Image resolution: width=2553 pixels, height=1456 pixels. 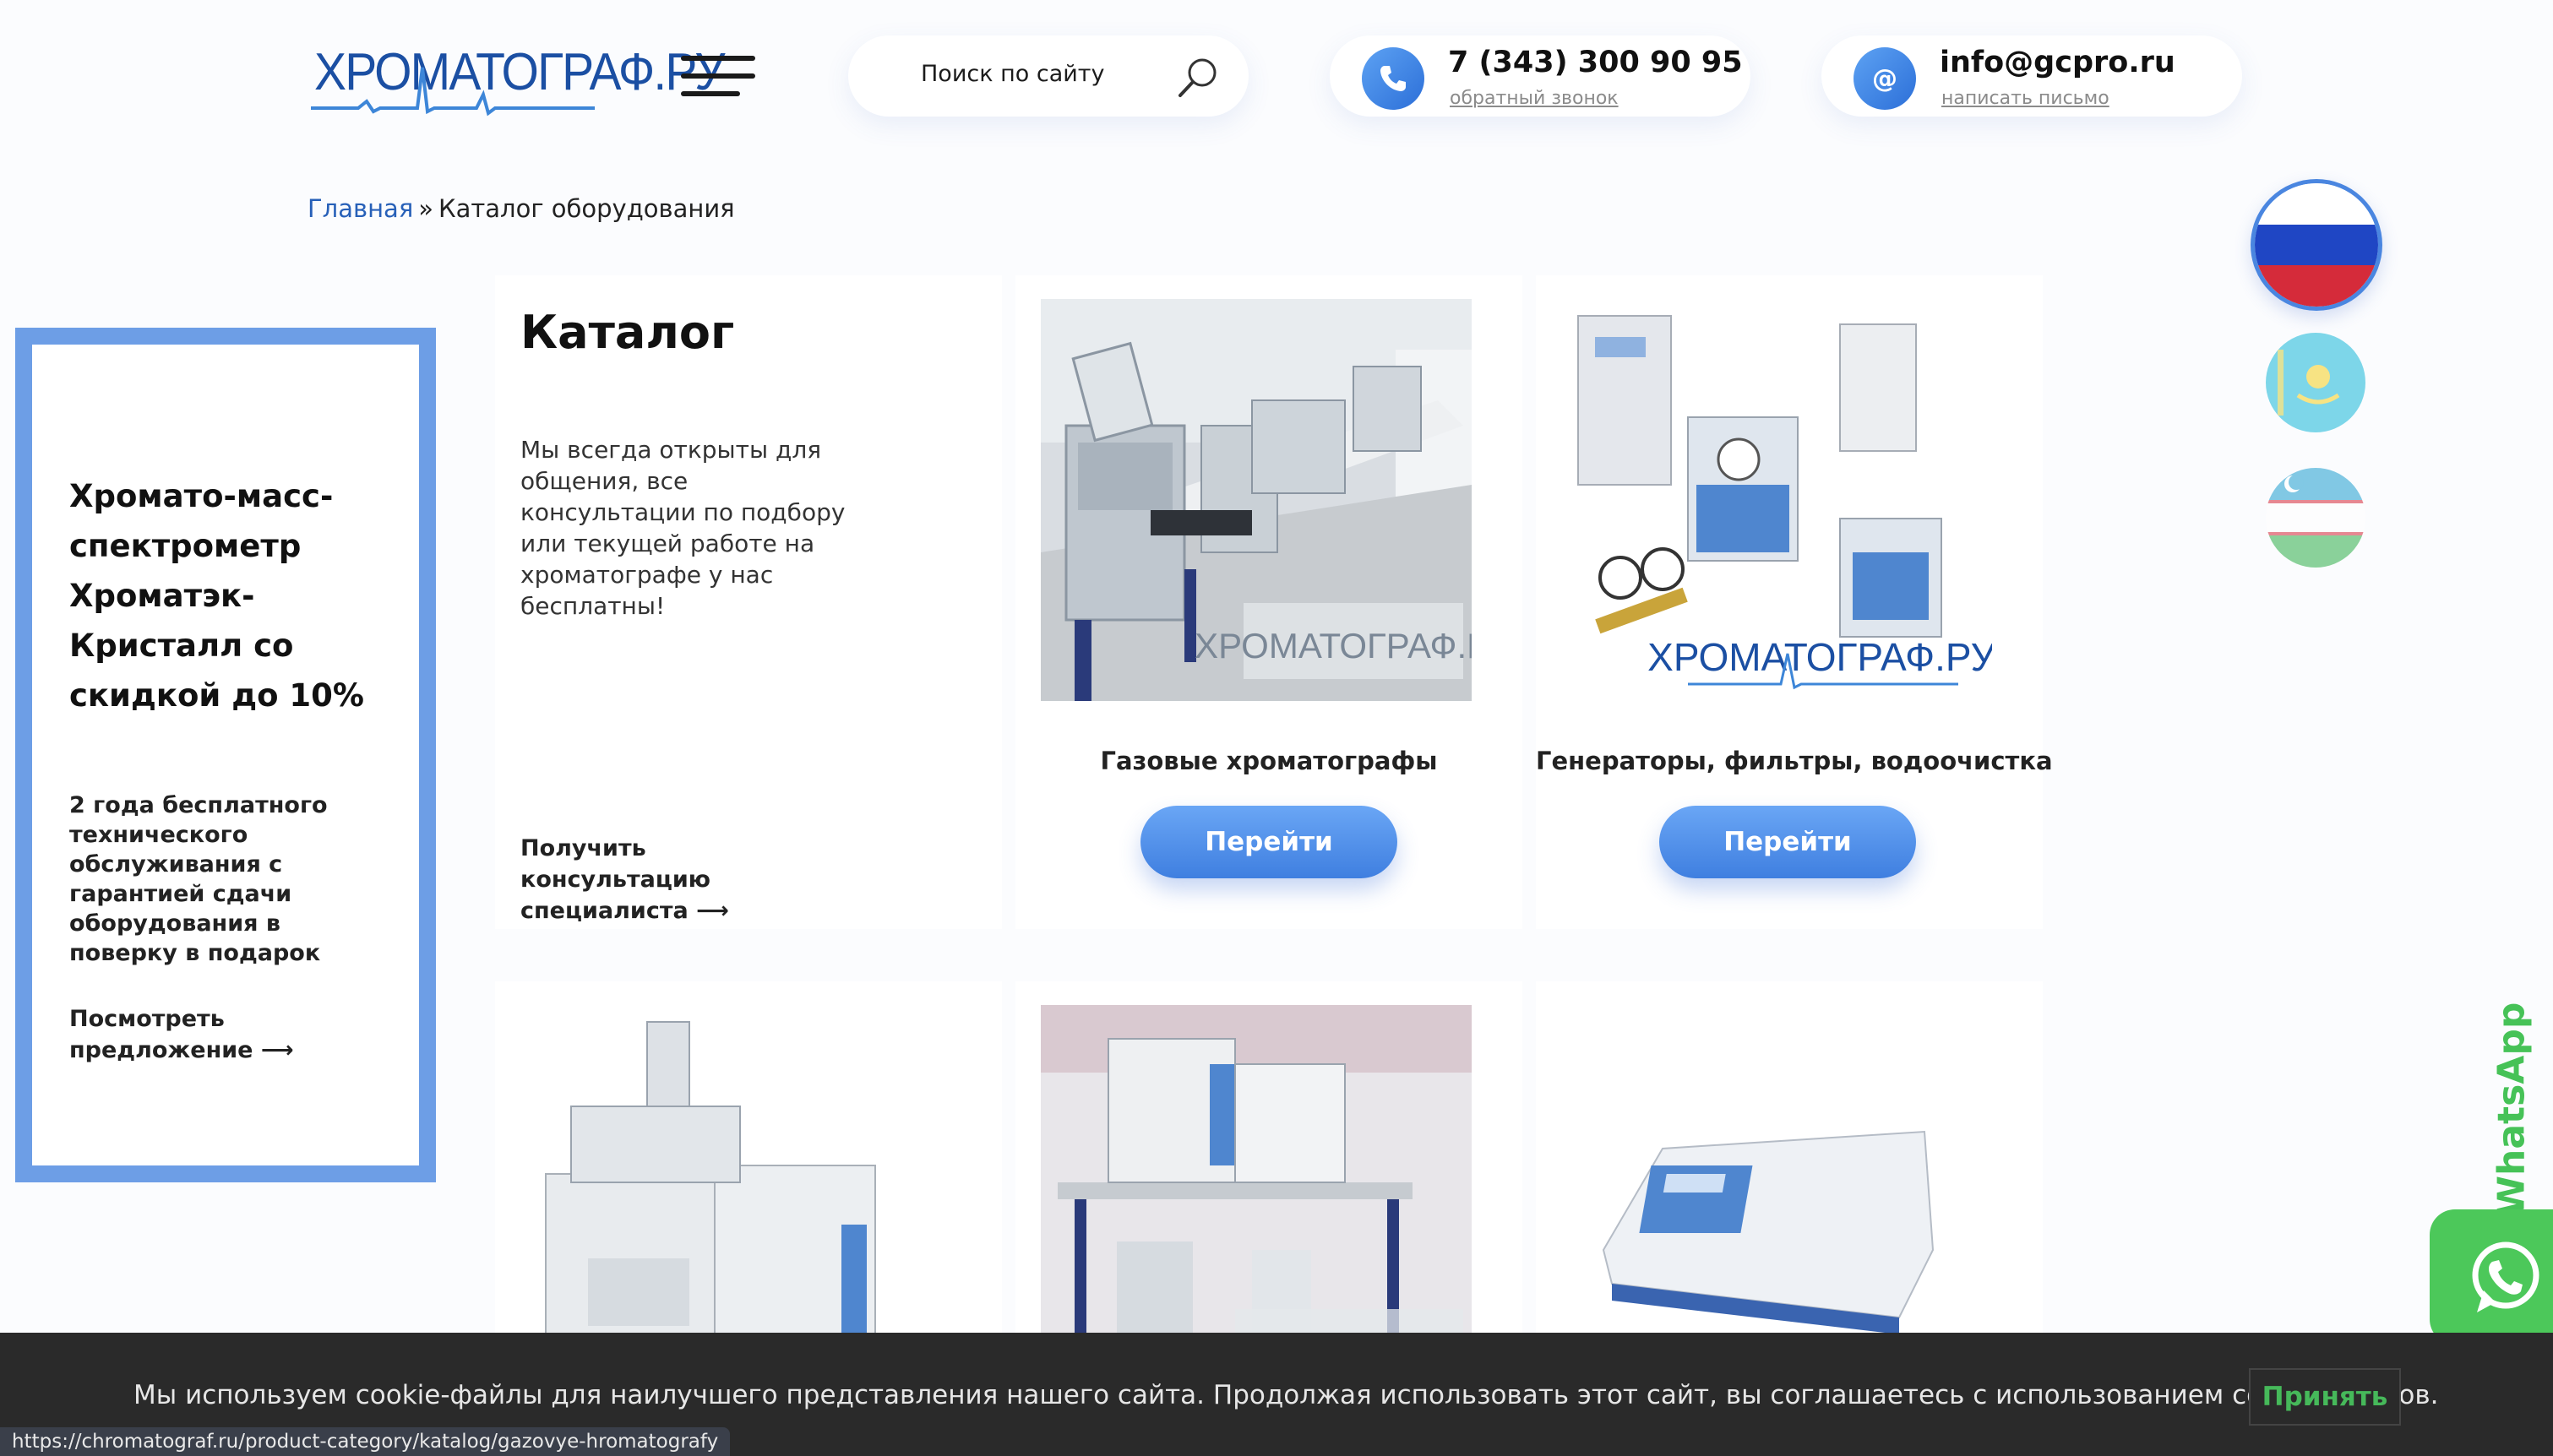 I want to click on kazakhstan-flag, so click(x=2315, y=382).